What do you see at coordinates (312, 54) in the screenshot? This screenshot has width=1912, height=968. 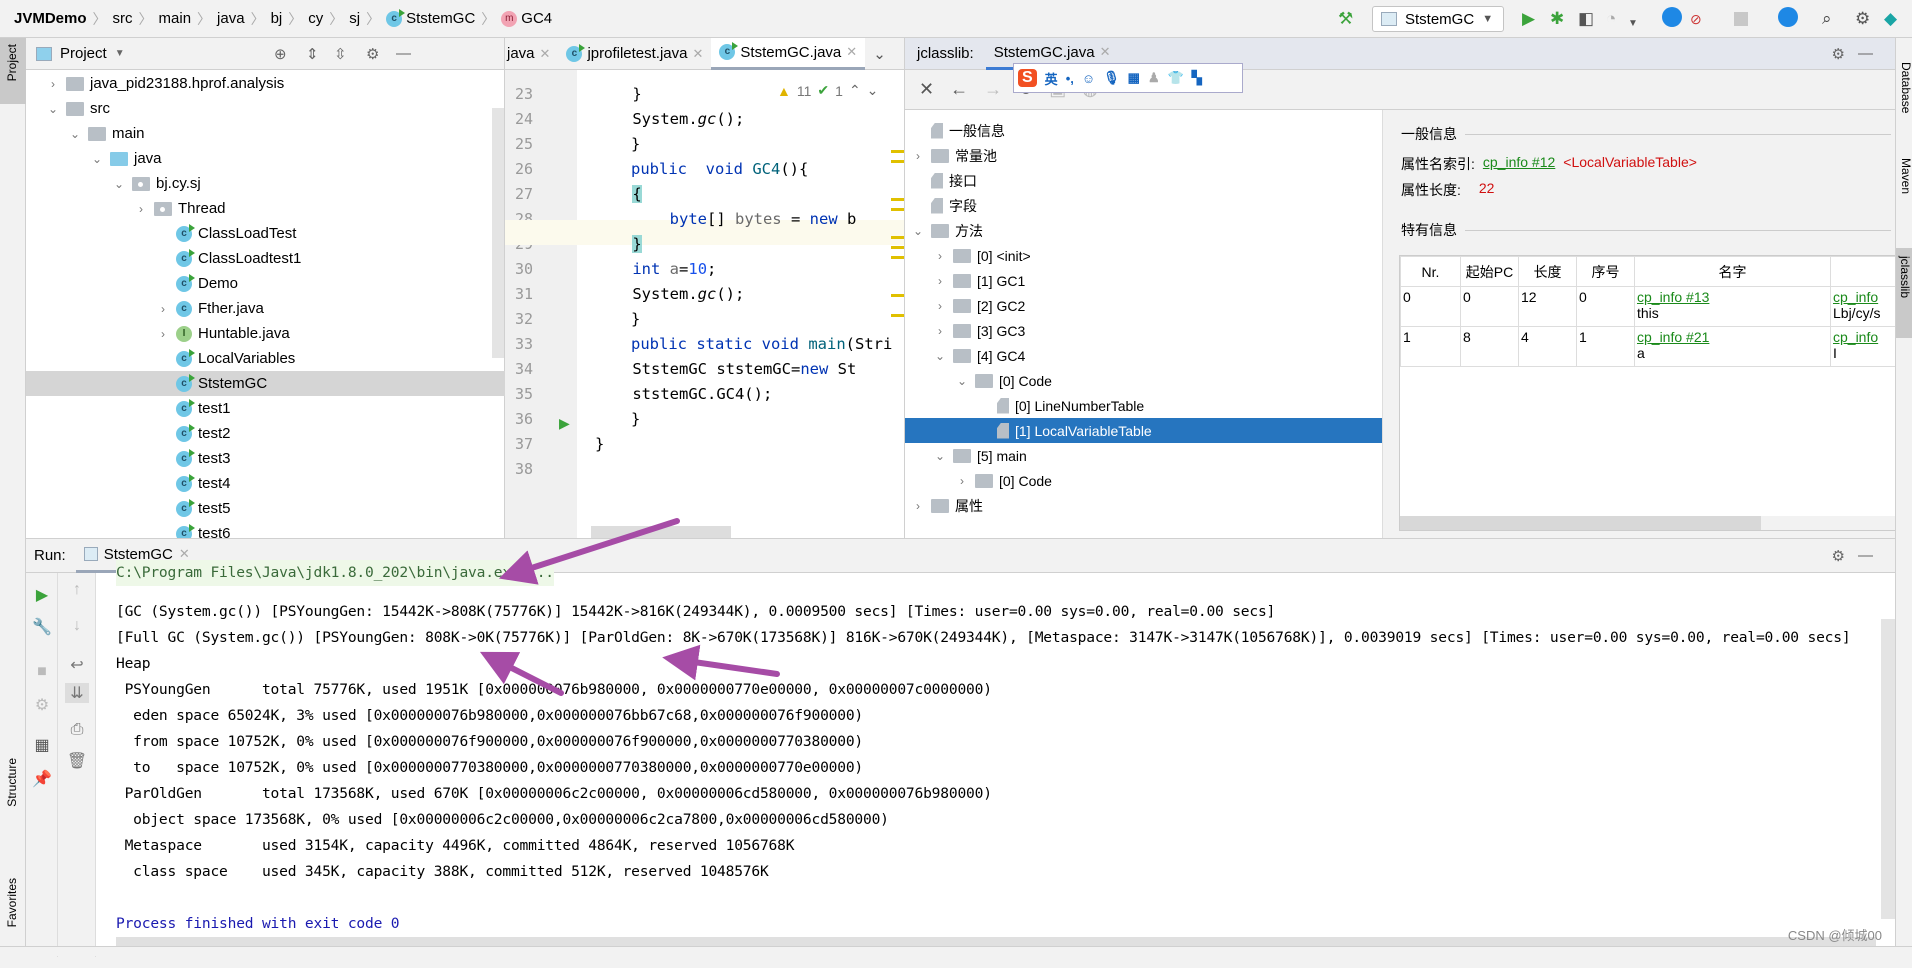 I see `expand-all-icon: ⇕` at bounding box center [312, 54].